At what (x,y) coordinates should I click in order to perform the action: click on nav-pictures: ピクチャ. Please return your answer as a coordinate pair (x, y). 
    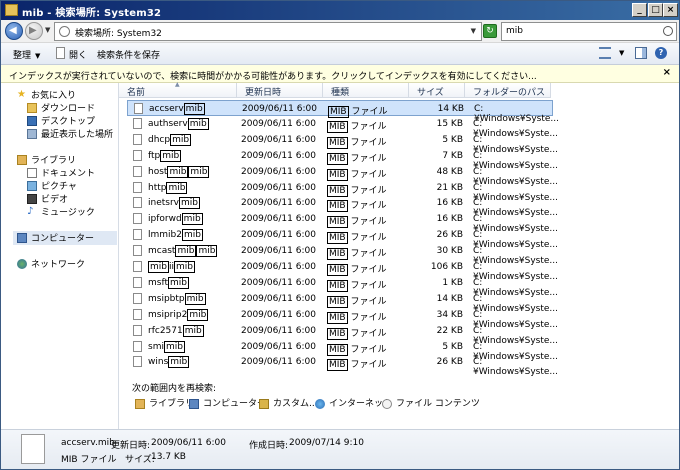
    Looking at the image, I should click on (52, 186).